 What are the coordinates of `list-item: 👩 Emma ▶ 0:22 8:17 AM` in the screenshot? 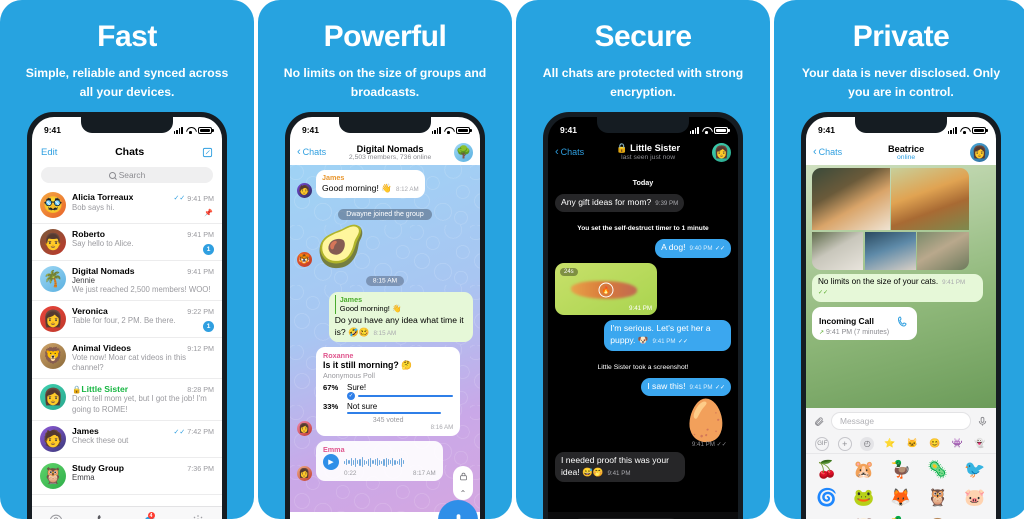 It's located at (385, 461).